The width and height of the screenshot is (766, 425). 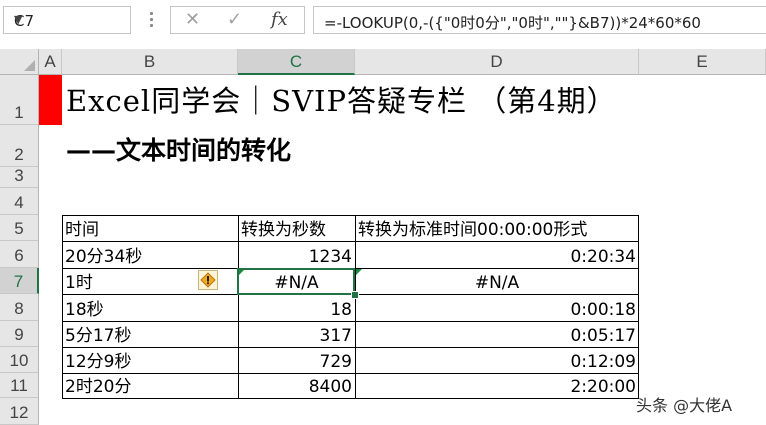 What do you see at coordinates (497, 385) in the screenshot?
I see `table-cell: 2:20:00` at bounding box center [497, 385].